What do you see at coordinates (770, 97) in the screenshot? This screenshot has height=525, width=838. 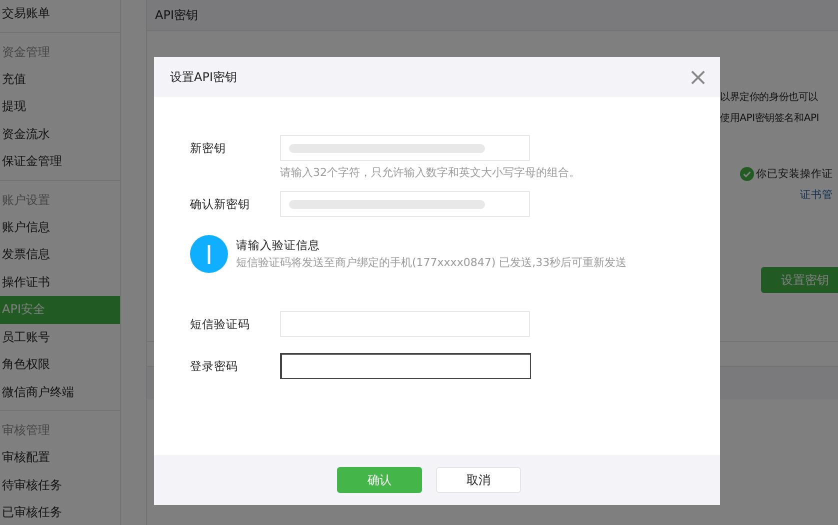 I see `description-text: 以界定你的身份也可以` at bounding box center [770, 97].